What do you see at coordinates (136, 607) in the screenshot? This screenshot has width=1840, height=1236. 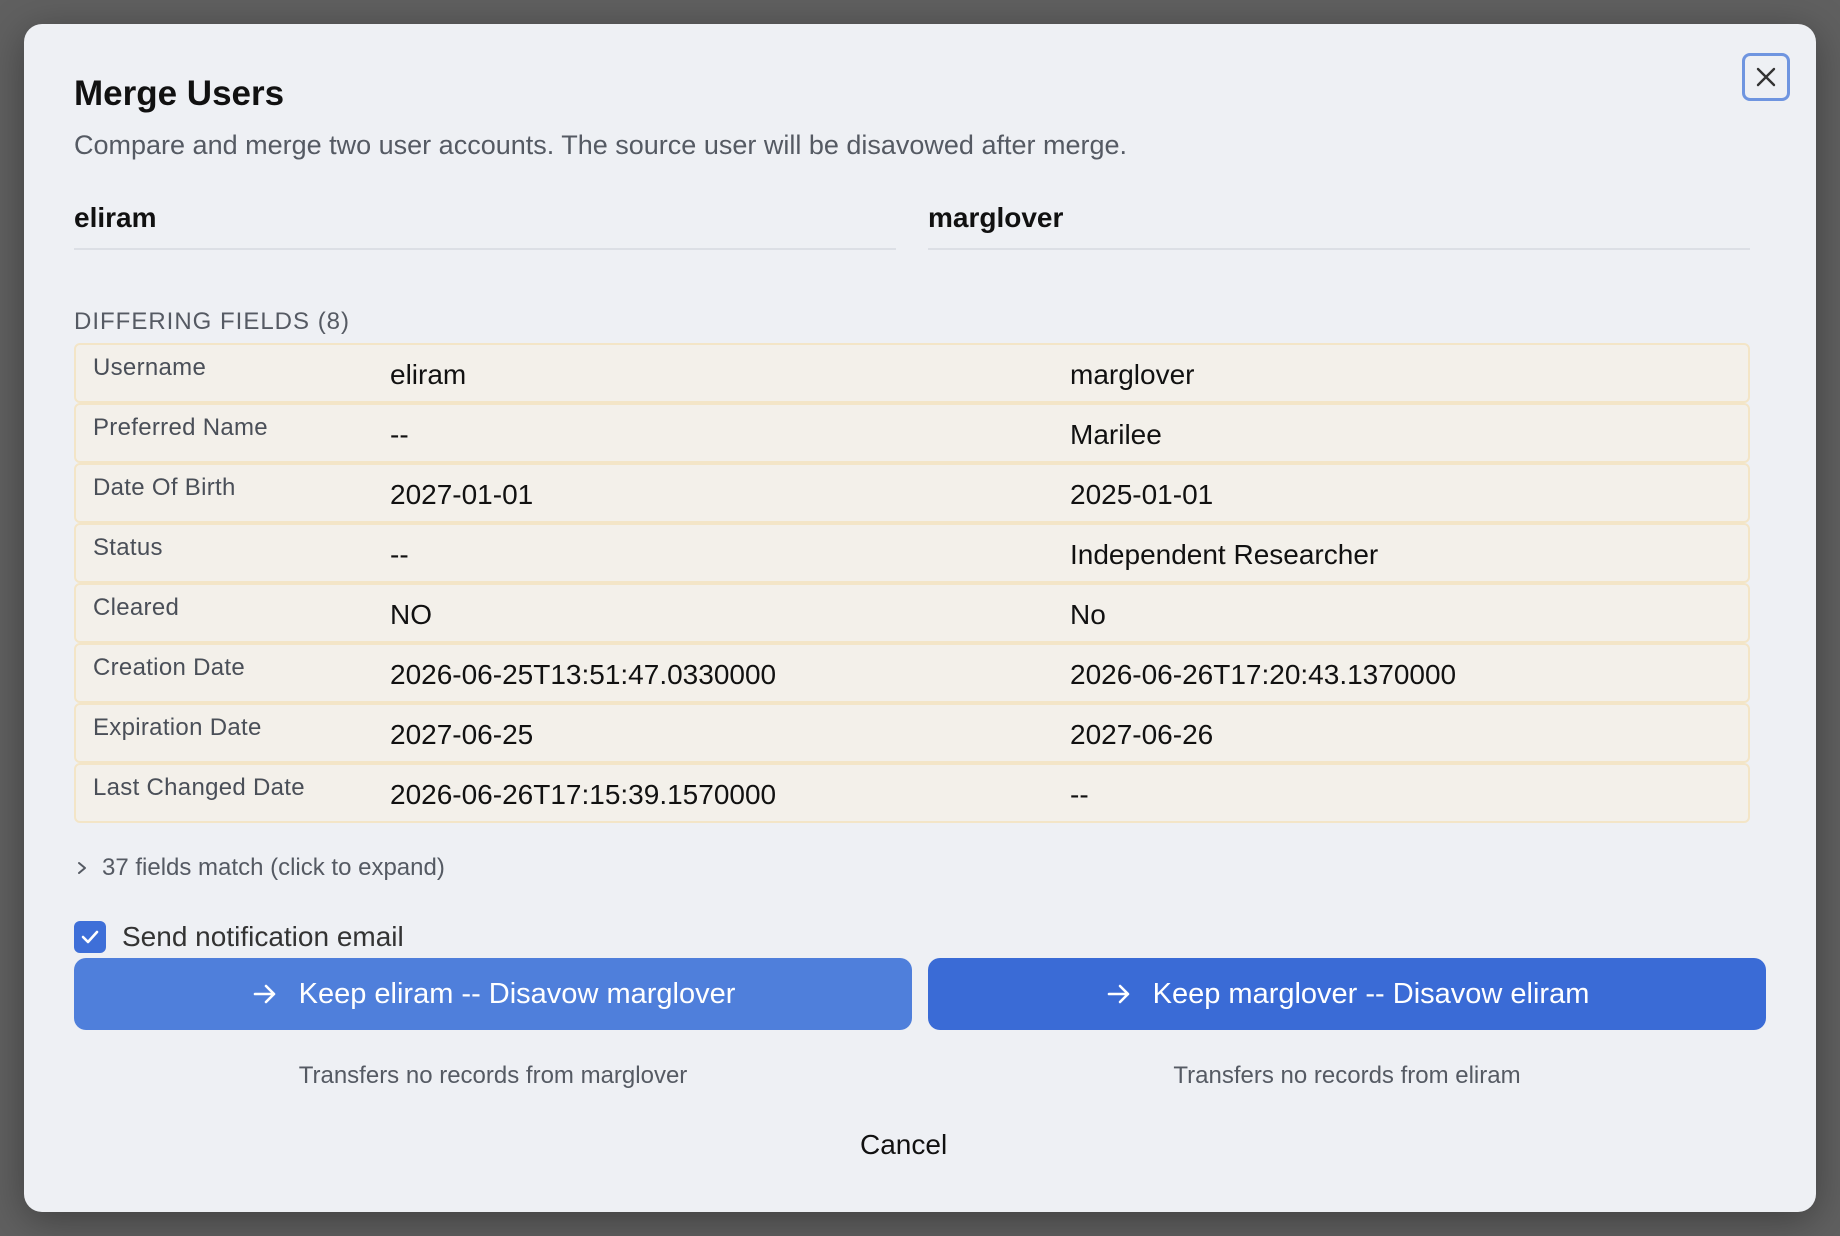 I see `field-name: Cleared` at bounding box center [136, 607].